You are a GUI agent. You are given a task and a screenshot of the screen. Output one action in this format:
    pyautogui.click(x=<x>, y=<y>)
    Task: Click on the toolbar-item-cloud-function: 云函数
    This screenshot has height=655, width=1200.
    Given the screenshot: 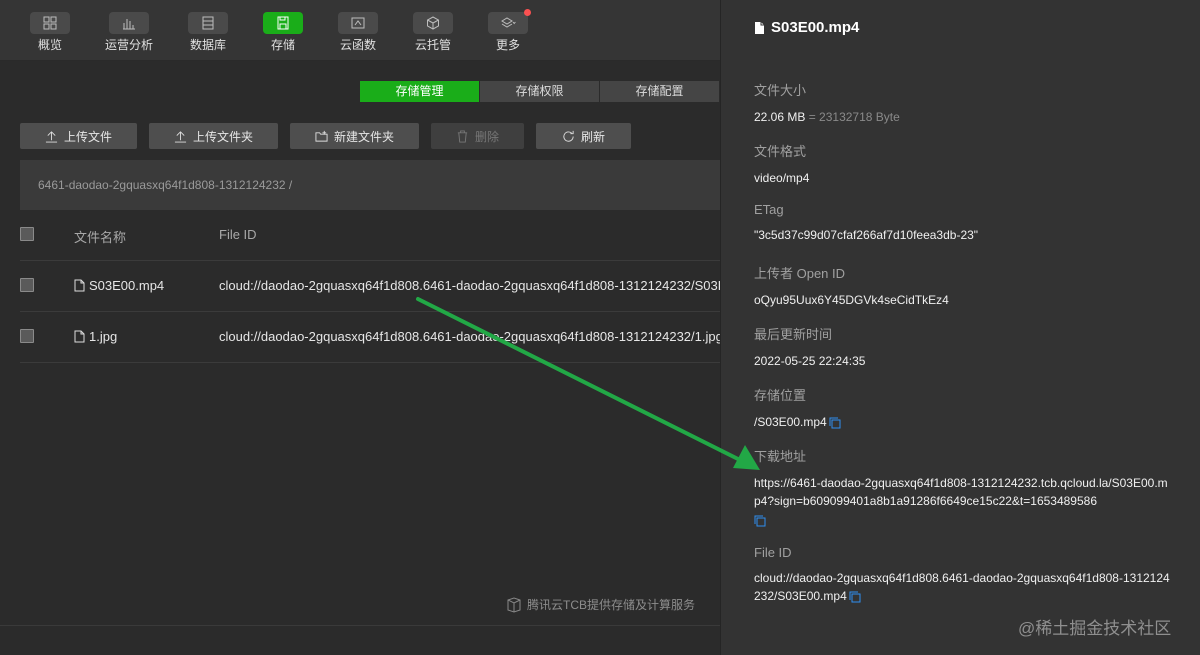 What is the action you would take?
    pyautogui.click(x=358, y=32)
    